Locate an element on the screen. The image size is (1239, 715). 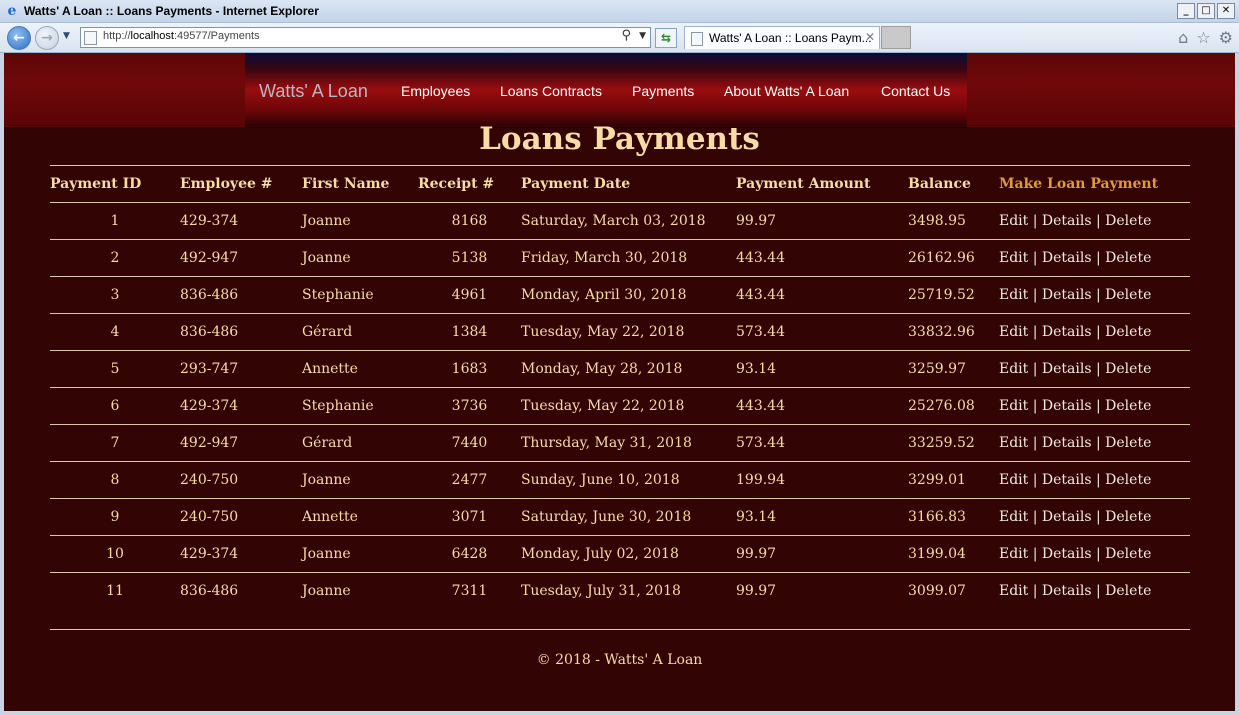
refresh-icon: ⇆ is located at coordinates (666, 38).